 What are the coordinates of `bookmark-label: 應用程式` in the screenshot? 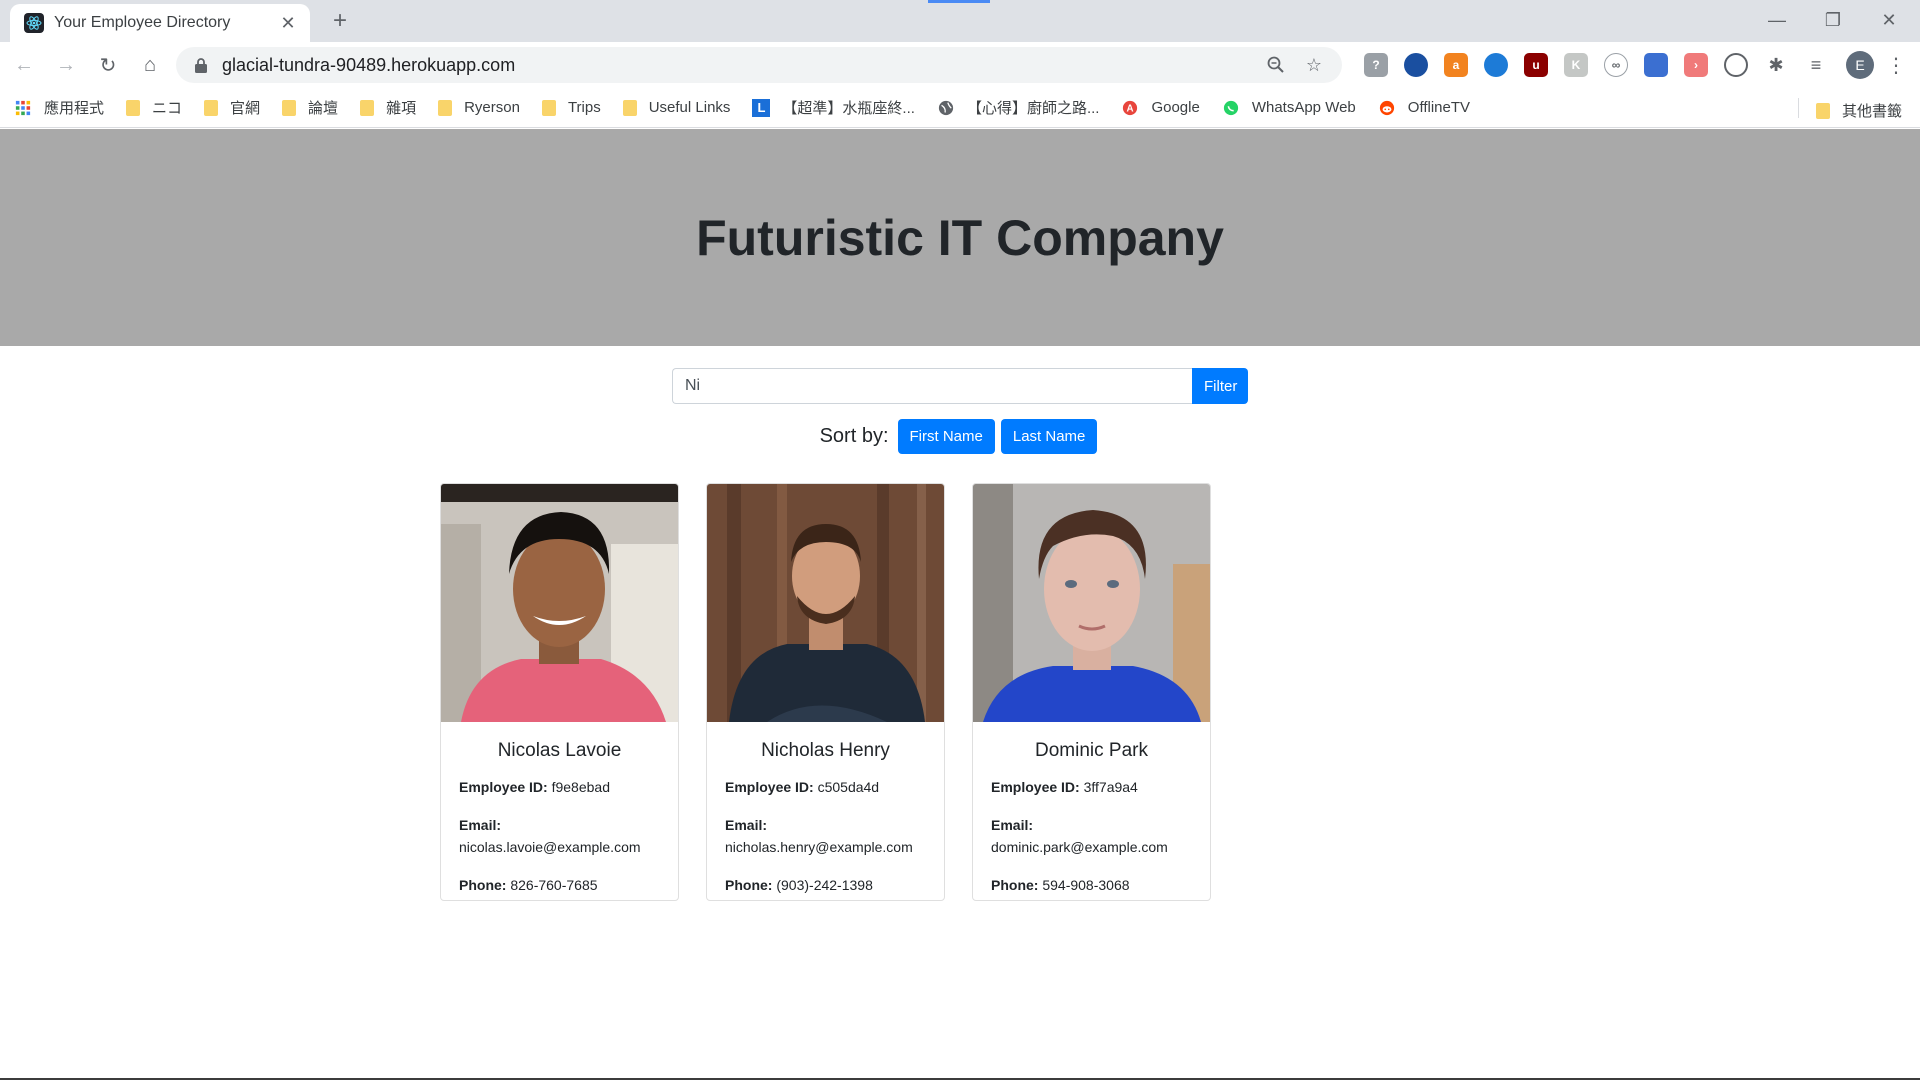 It's located at (74, 108).